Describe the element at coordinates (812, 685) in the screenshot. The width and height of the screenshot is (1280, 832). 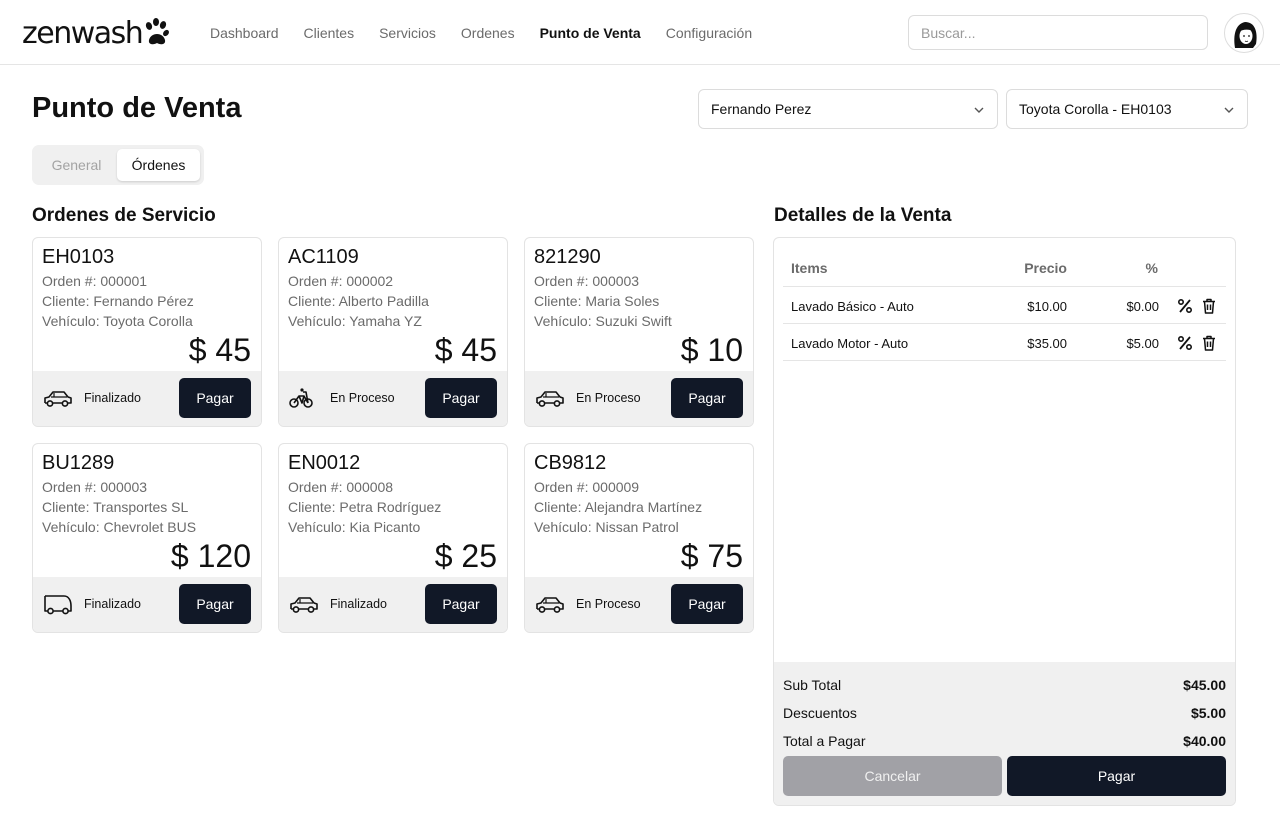
I see `subtotal-label: Sub Total` at that location.